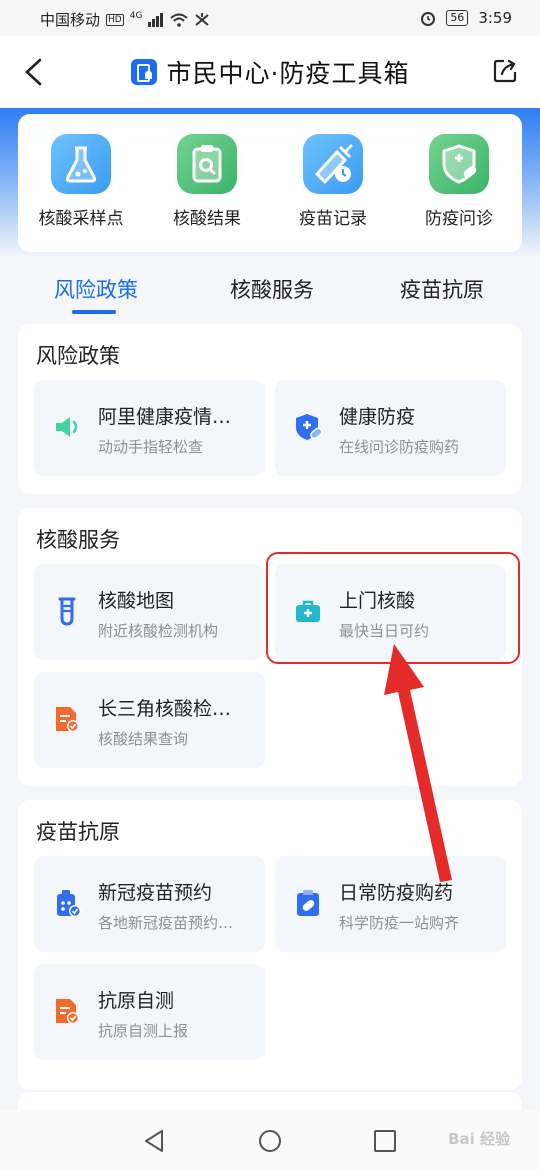 The image size is (540, 1170). What do you see at coordinates (270, 1141) in the screenshot?
I see `nav-home-icon` at bounding box center [270, 1141].